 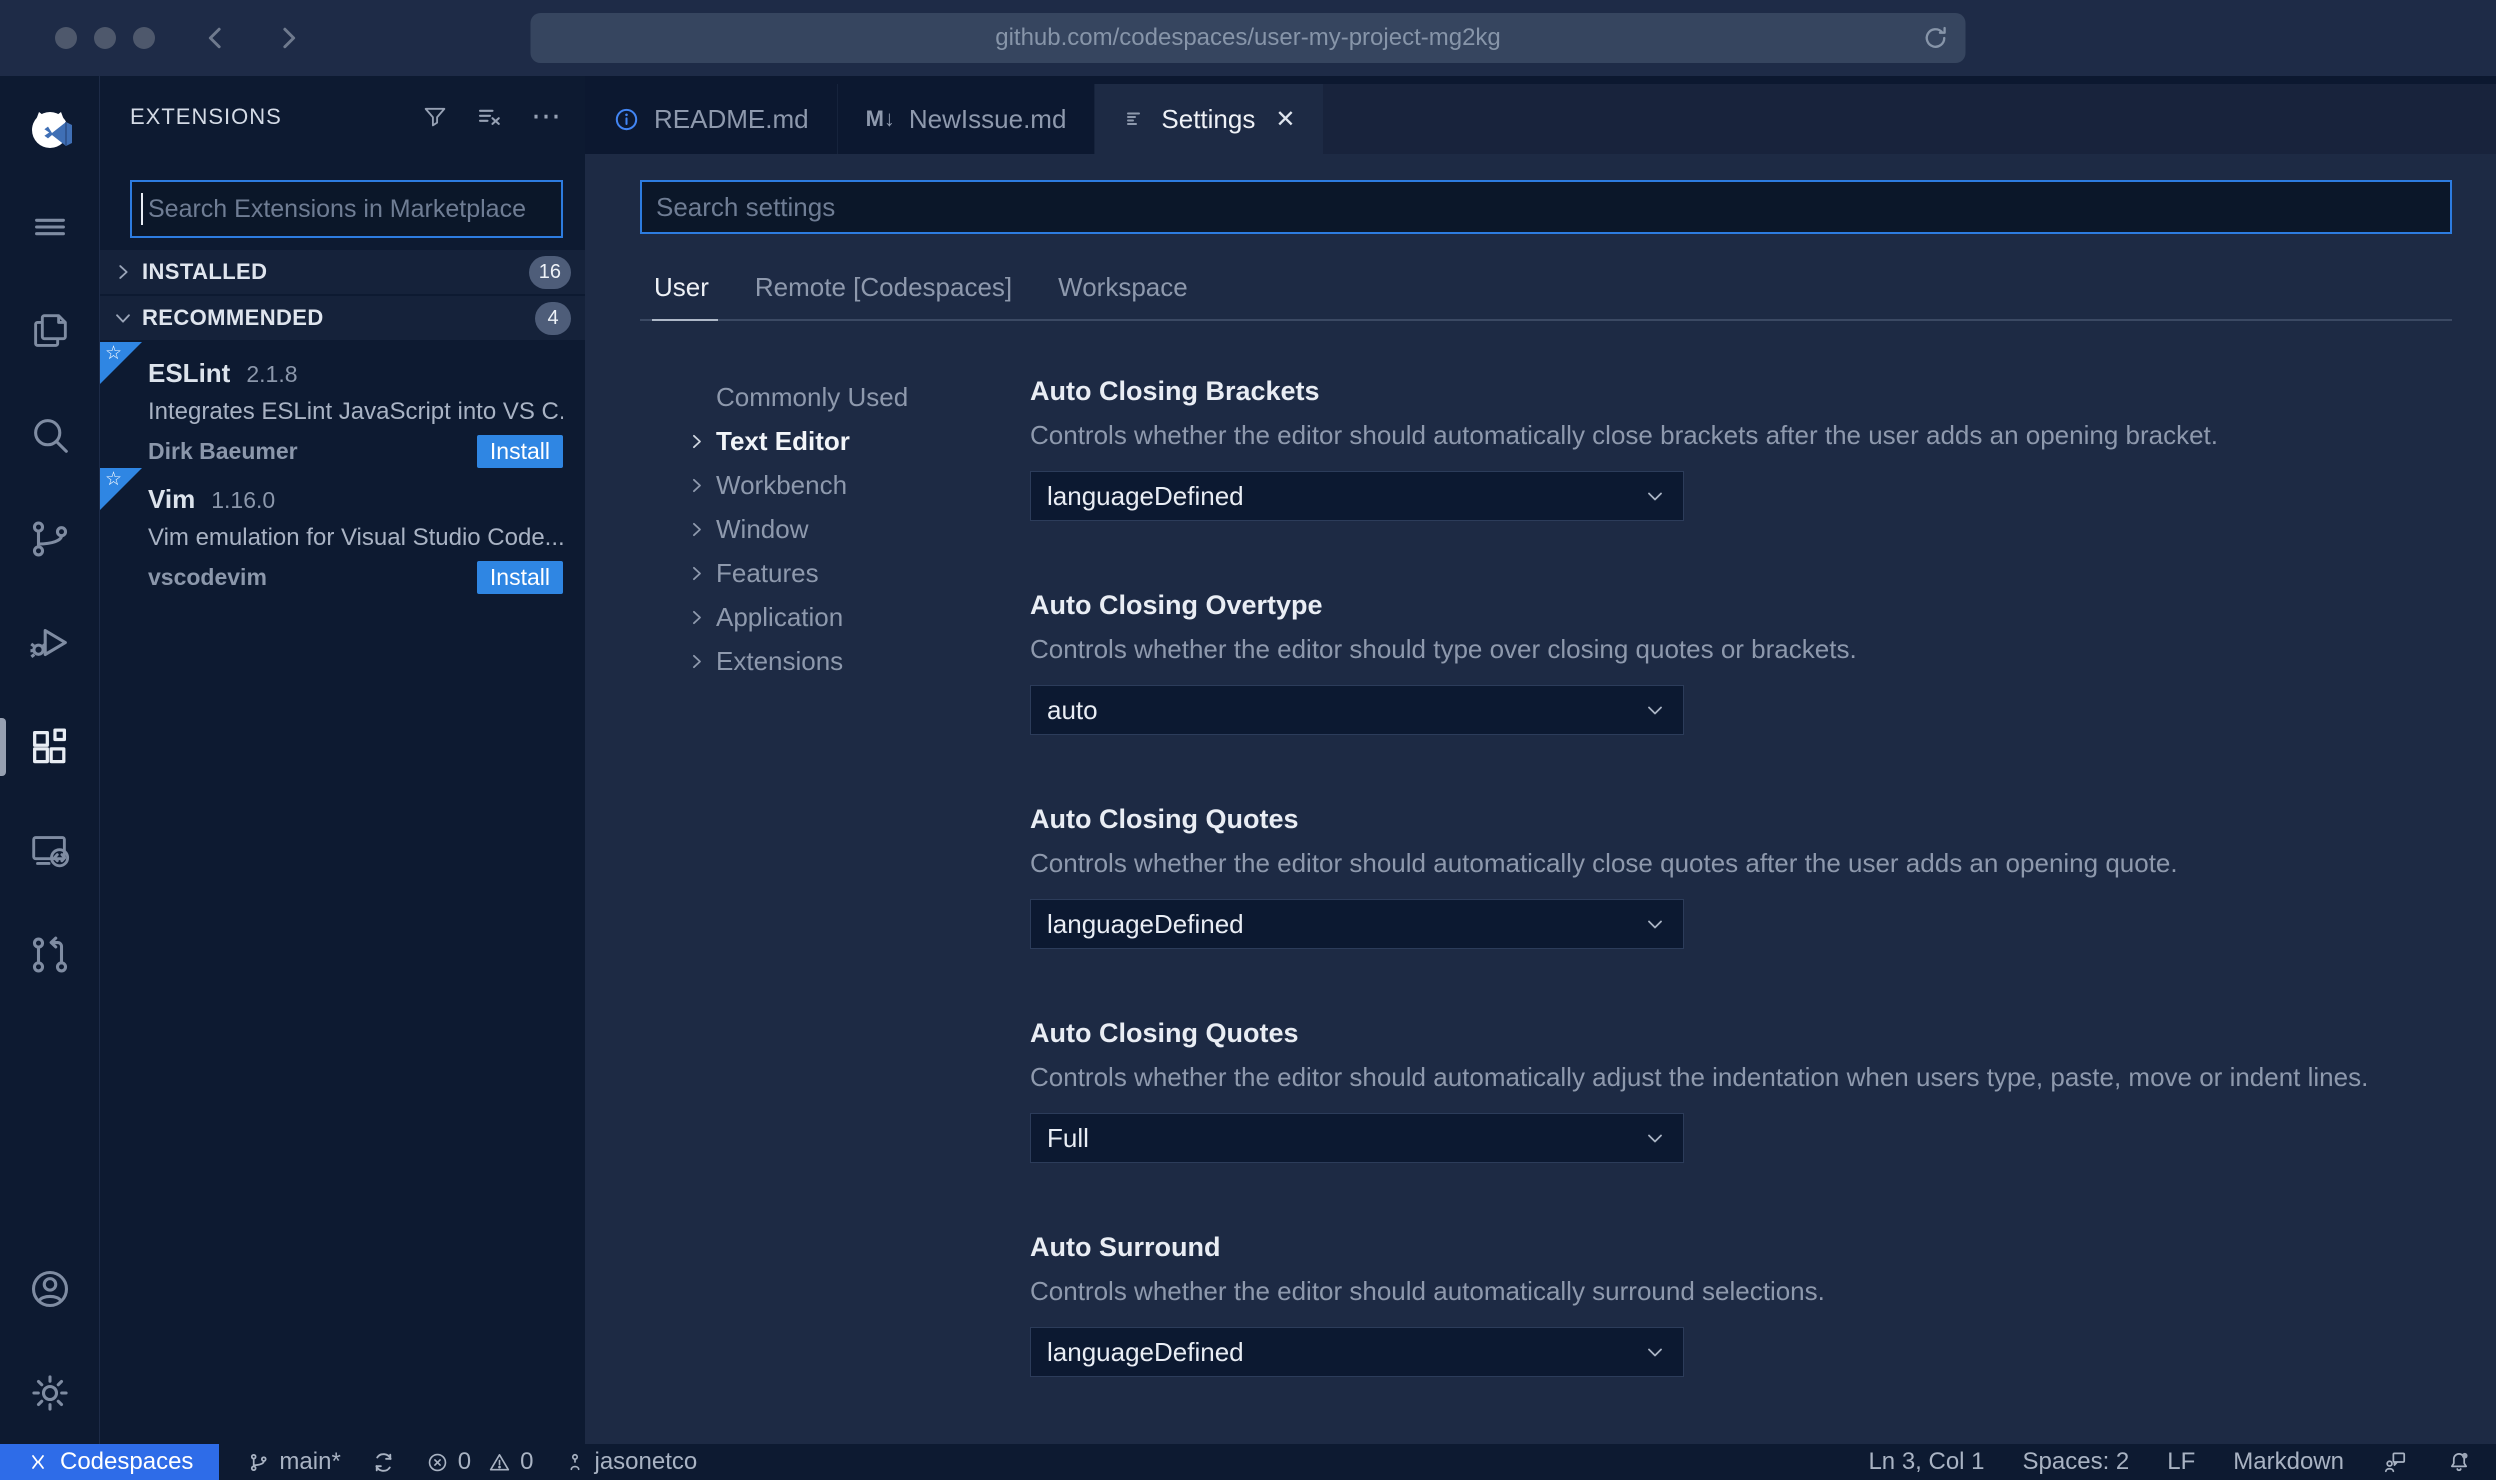 I want to click on scope-tab-user: User, so click(x=681, y=287).